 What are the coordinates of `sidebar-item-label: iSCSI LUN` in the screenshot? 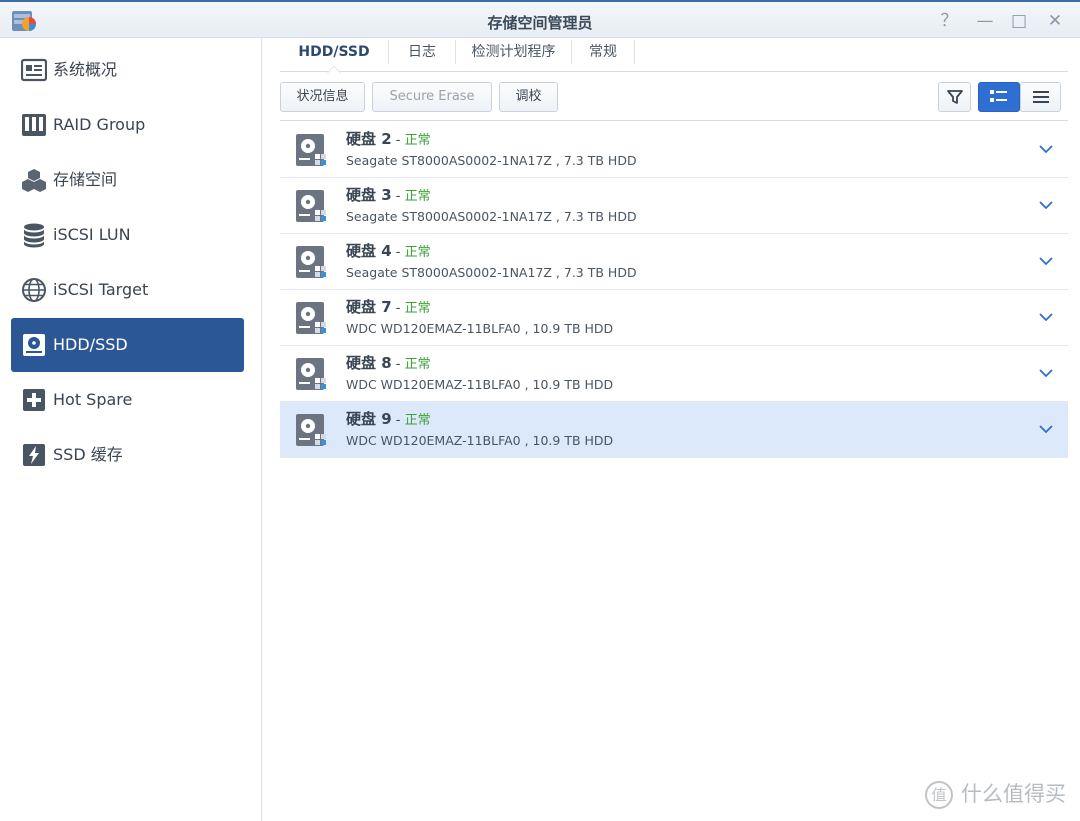 It's located at (92, 234).